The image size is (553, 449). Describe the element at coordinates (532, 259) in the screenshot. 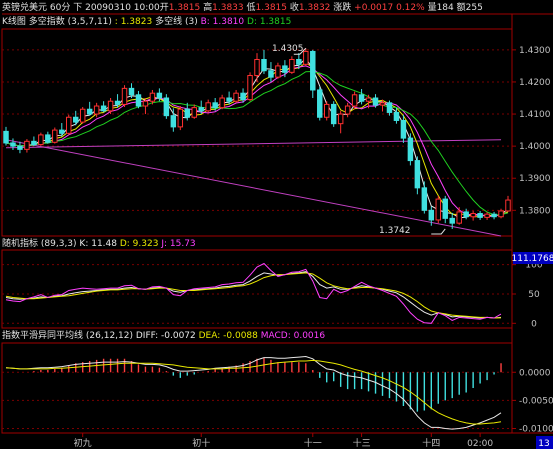

I see `kdj-highlight-value: 111.1768` at that location.